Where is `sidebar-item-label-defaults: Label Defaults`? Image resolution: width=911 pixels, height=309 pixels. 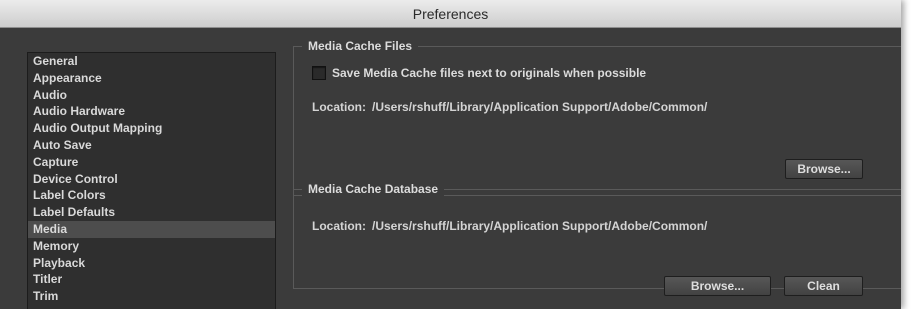 sidebar-item-label-defaults: Label Defaults is located at coordinates (151, 212).